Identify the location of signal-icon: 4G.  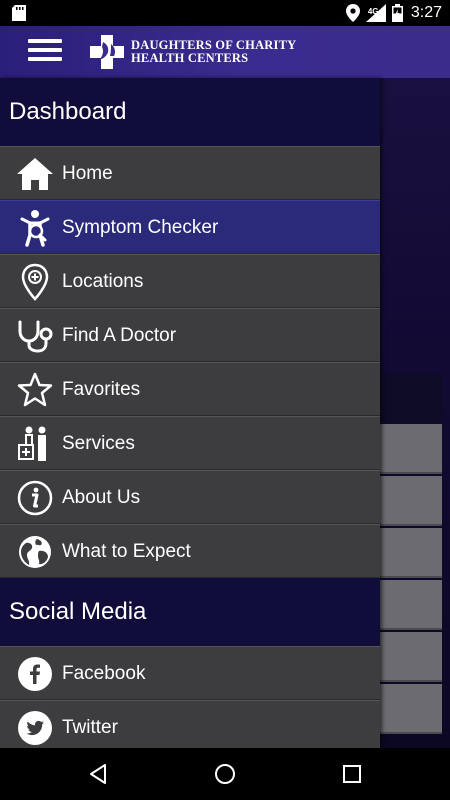
(375, 13).